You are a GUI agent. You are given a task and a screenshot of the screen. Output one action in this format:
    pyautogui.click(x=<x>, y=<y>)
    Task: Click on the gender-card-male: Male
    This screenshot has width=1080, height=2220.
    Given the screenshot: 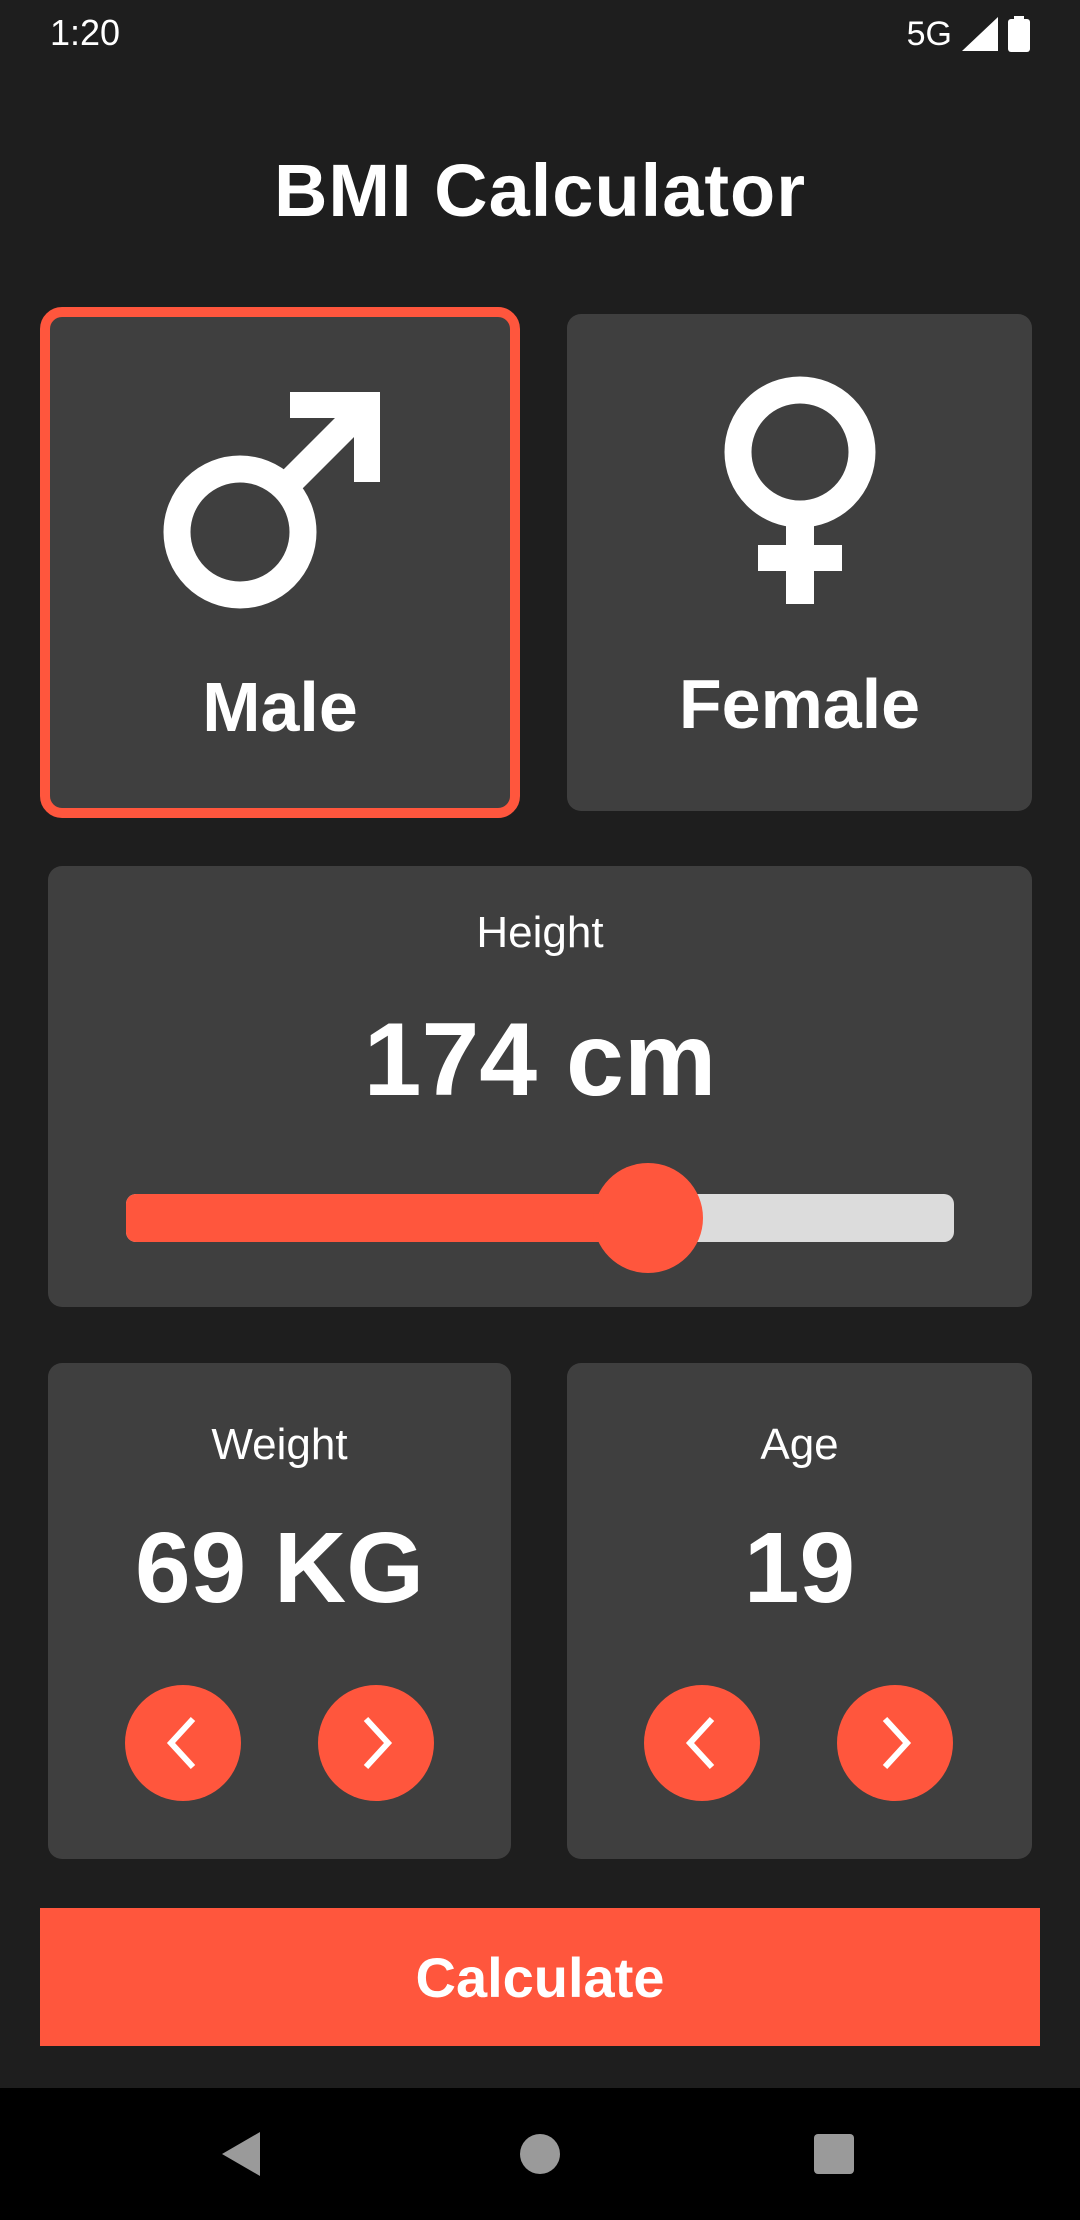 What is the action you would take?
    pyautogui.click(x=280, y=562)
    